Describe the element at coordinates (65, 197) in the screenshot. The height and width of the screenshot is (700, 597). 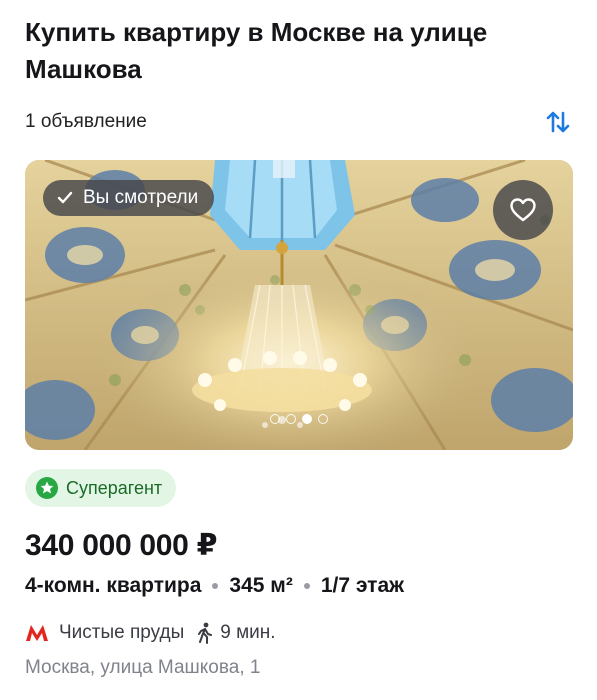
I see `check-icon` at that location.